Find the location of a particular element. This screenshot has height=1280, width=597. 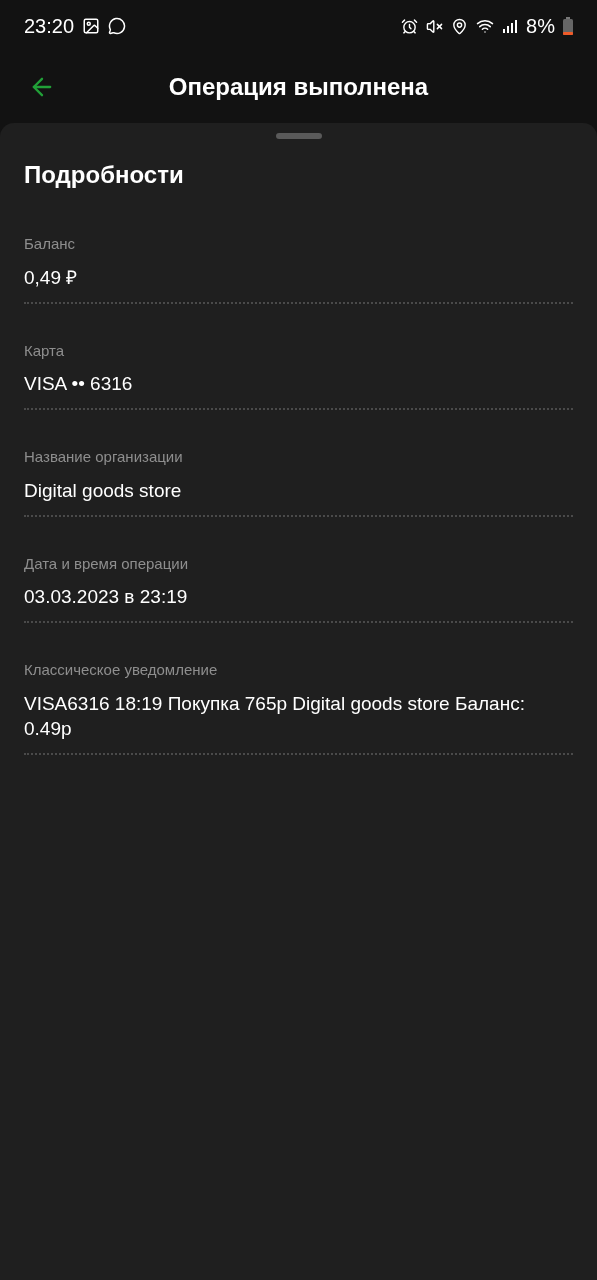

status-time: 23:20 is located at coordinates (49, 26).